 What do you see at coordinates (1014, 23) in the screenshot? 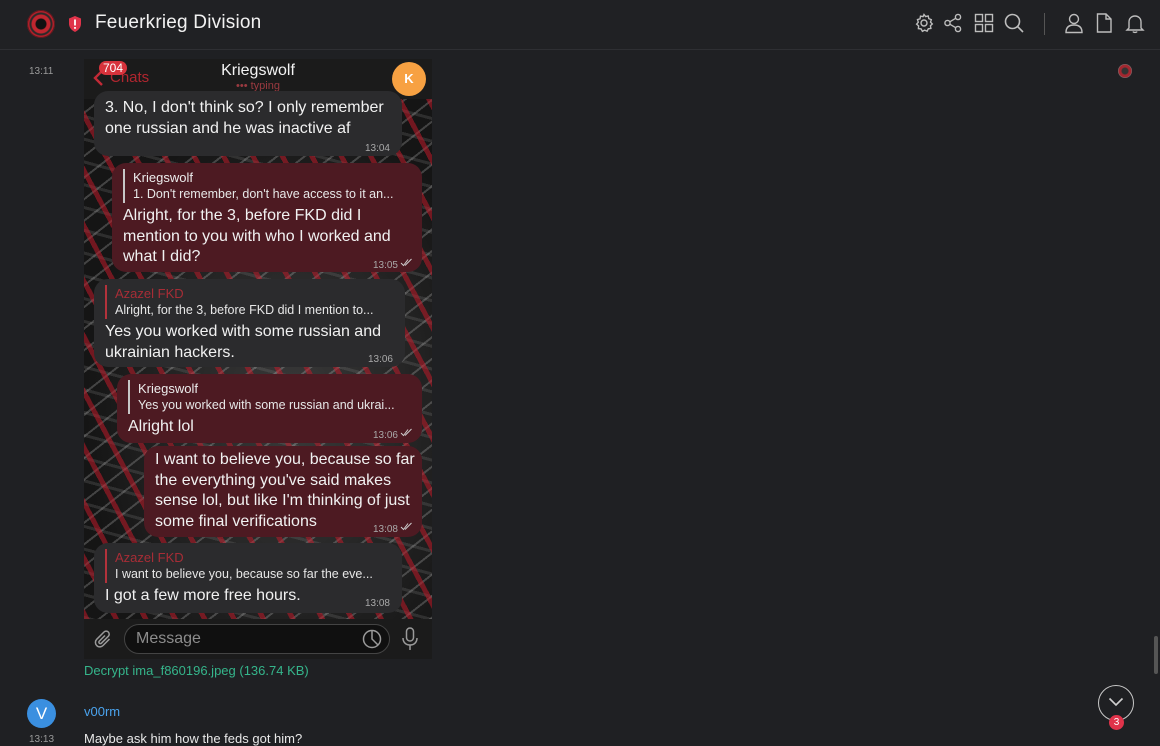
I see `search-icon` at bounding box center [1014, 23].